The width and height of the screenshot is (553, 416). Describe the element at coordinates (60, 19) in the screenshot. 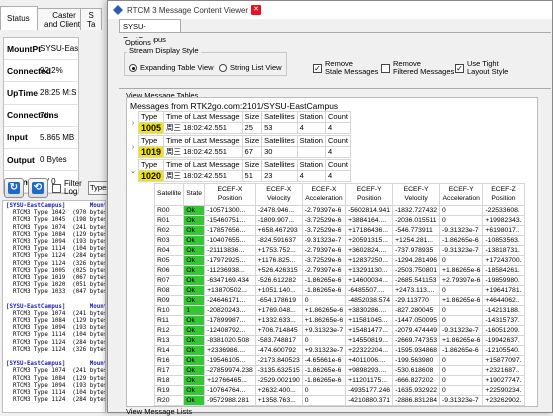

I see `tab-caster-and-clients: Caster and Clients` at that location.